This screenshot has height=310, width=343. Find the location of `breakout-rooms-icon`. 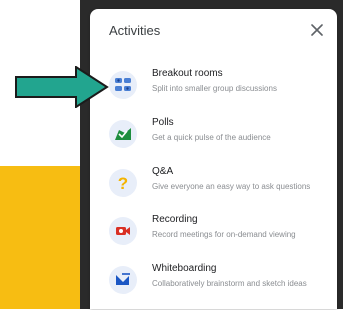

breakout-rooms-icon is located at coordinates (123, 85).